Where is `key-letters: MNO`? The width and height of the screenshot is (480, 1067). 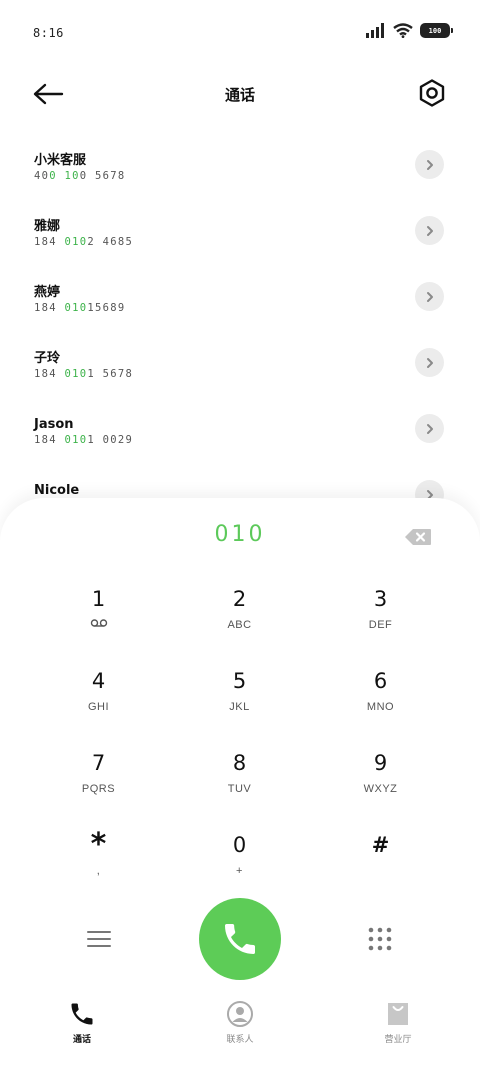
key-letters: MNO is located at coordinates (380, 707).